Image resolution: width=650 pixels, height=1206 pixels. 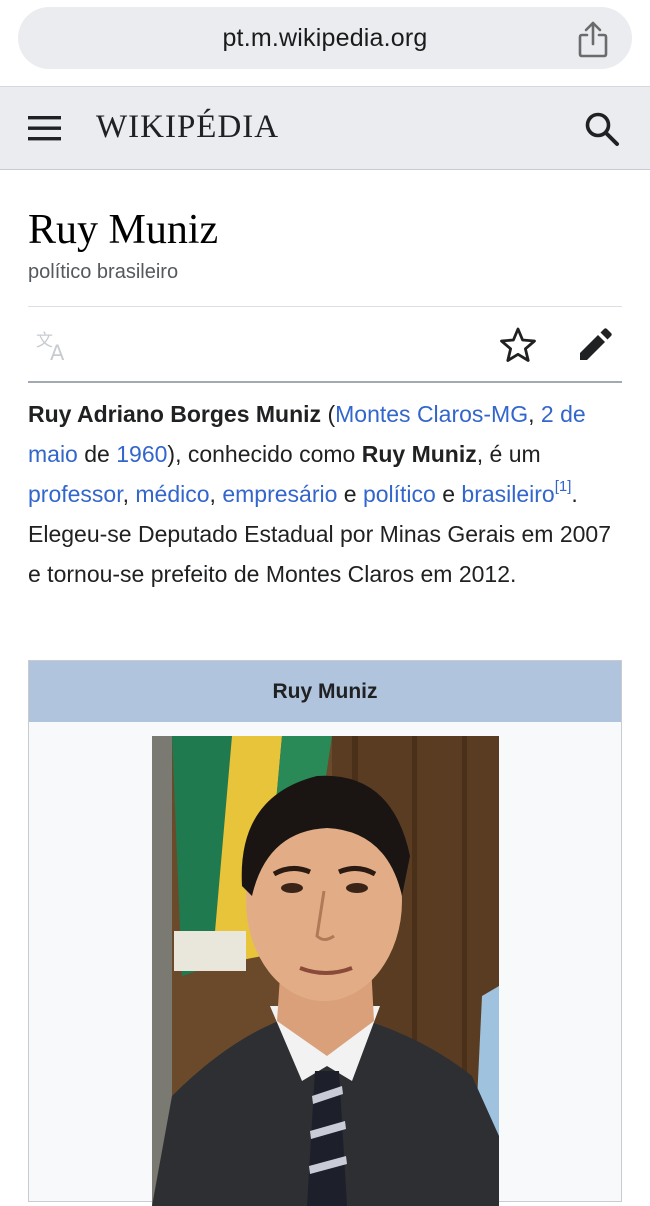 What do you see at coordinates (123, 230) in the screenshot?
I see `page-title: Ruy Muniz` at bounding box center [123, 230].